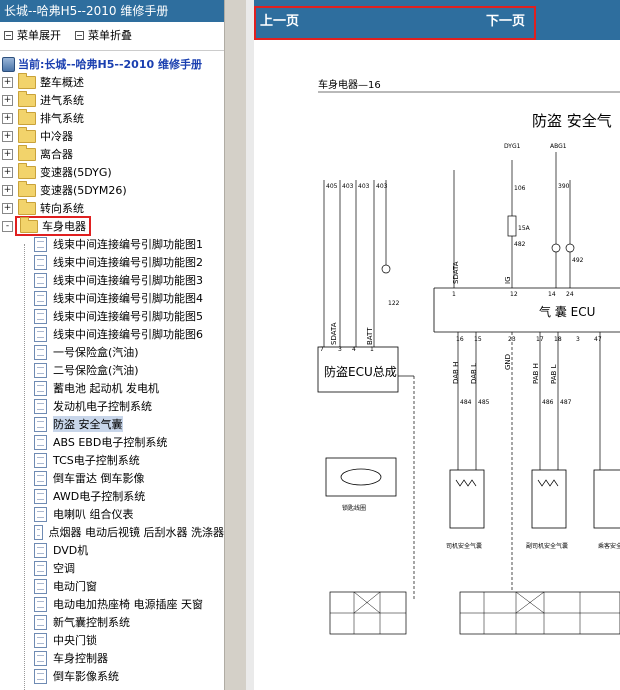 The width and height of the screenshot is (620, 690). Describe the element at coordinates (456, 373) in the screenshot. I see `dab-h-label: DAB H` at that location.